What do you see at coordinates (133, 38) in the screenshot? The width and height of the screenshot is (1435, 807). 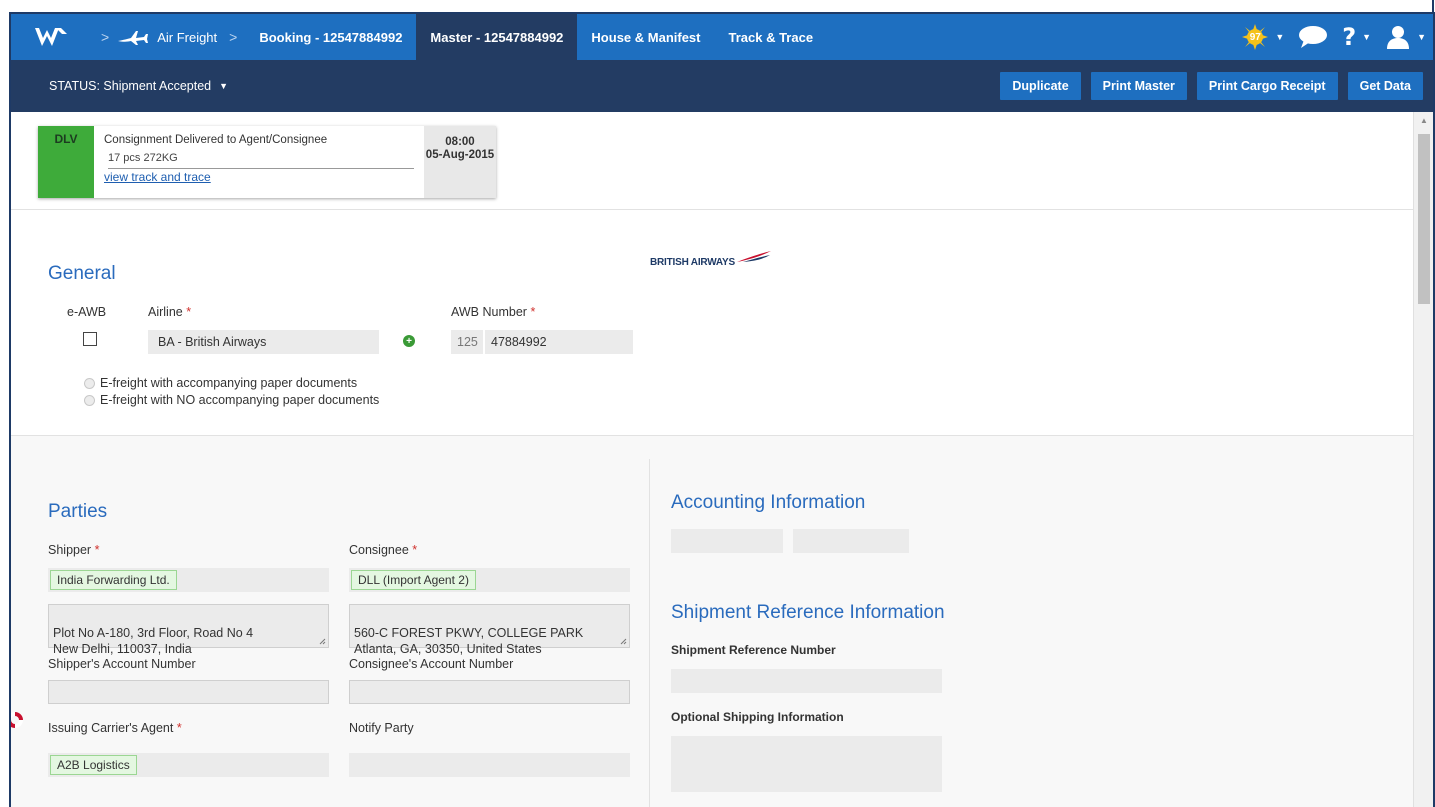 I see `plane-icon` at bounding box center [133, 38].